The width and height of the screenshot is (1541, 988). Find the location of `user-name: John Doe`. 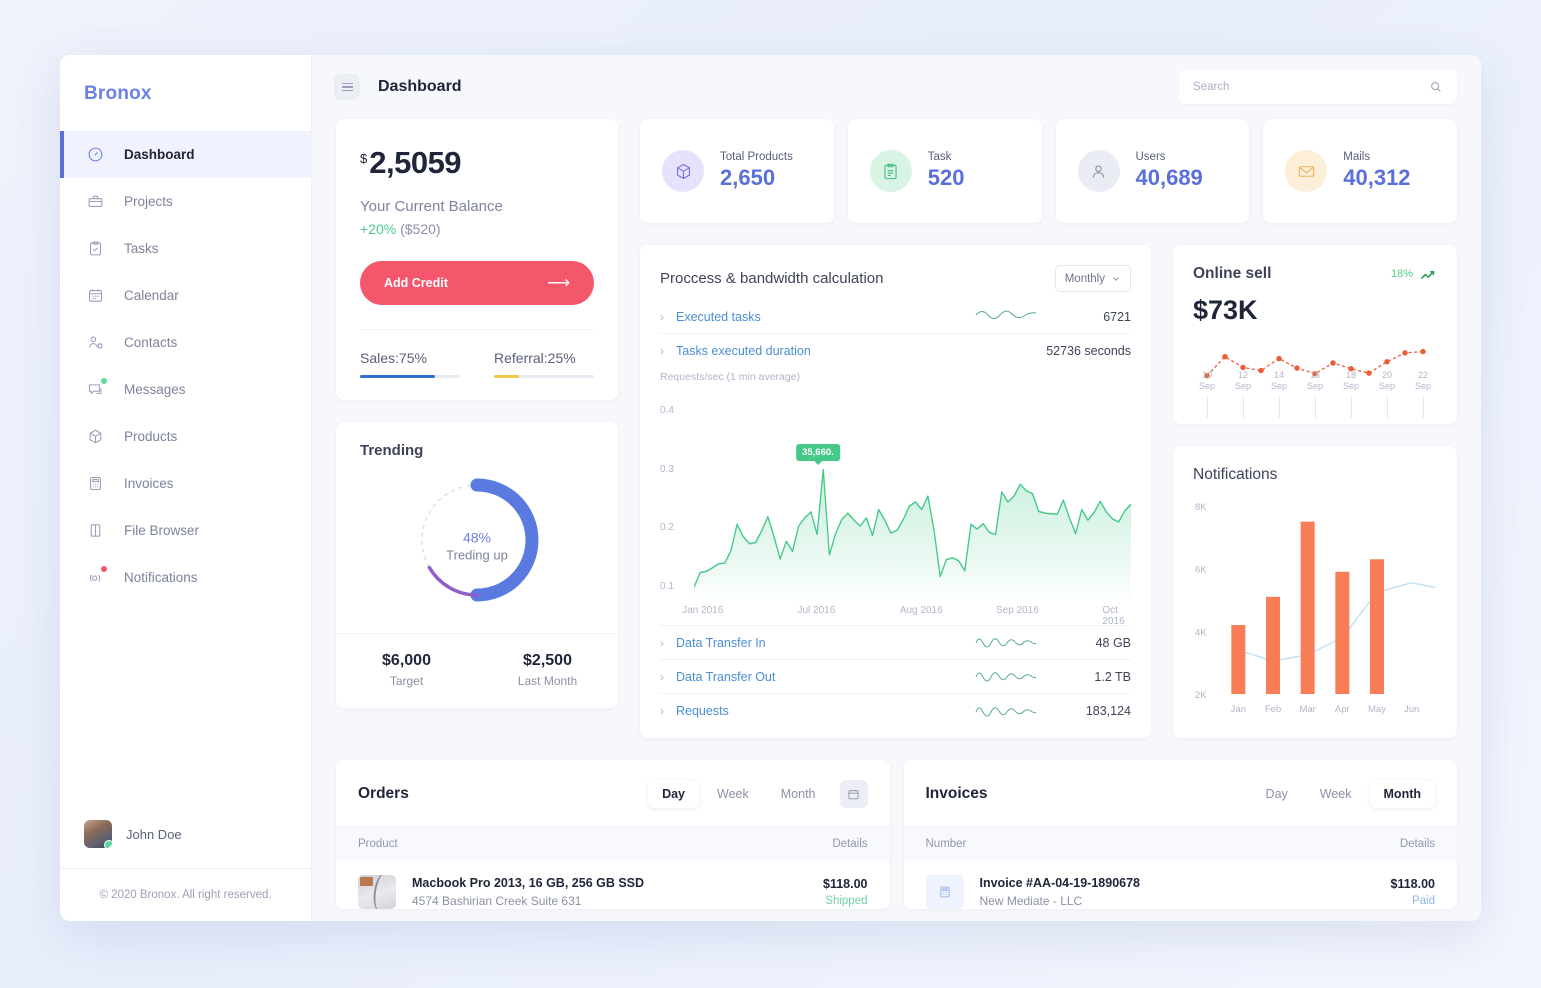

user-name: John Doe is located at coordinates (154, 834).